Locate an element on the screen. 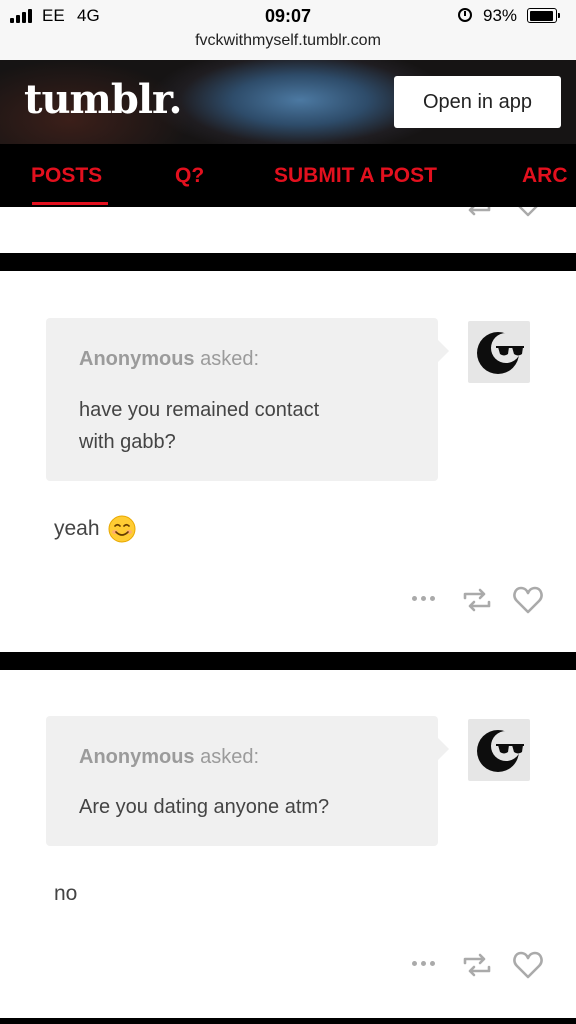 The width and height of the screenshot is (576, 1024). question-line: Are you dating anyone atm? is located at coordinates (204, 807).